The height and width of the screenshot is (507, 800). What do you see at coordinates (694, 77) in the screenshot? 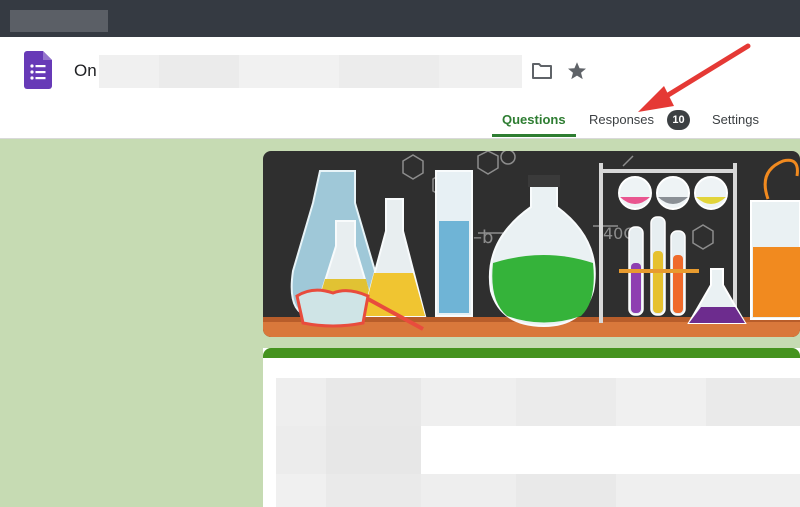
I see `red-arrow-annotation` at bounding box center [694, 77].